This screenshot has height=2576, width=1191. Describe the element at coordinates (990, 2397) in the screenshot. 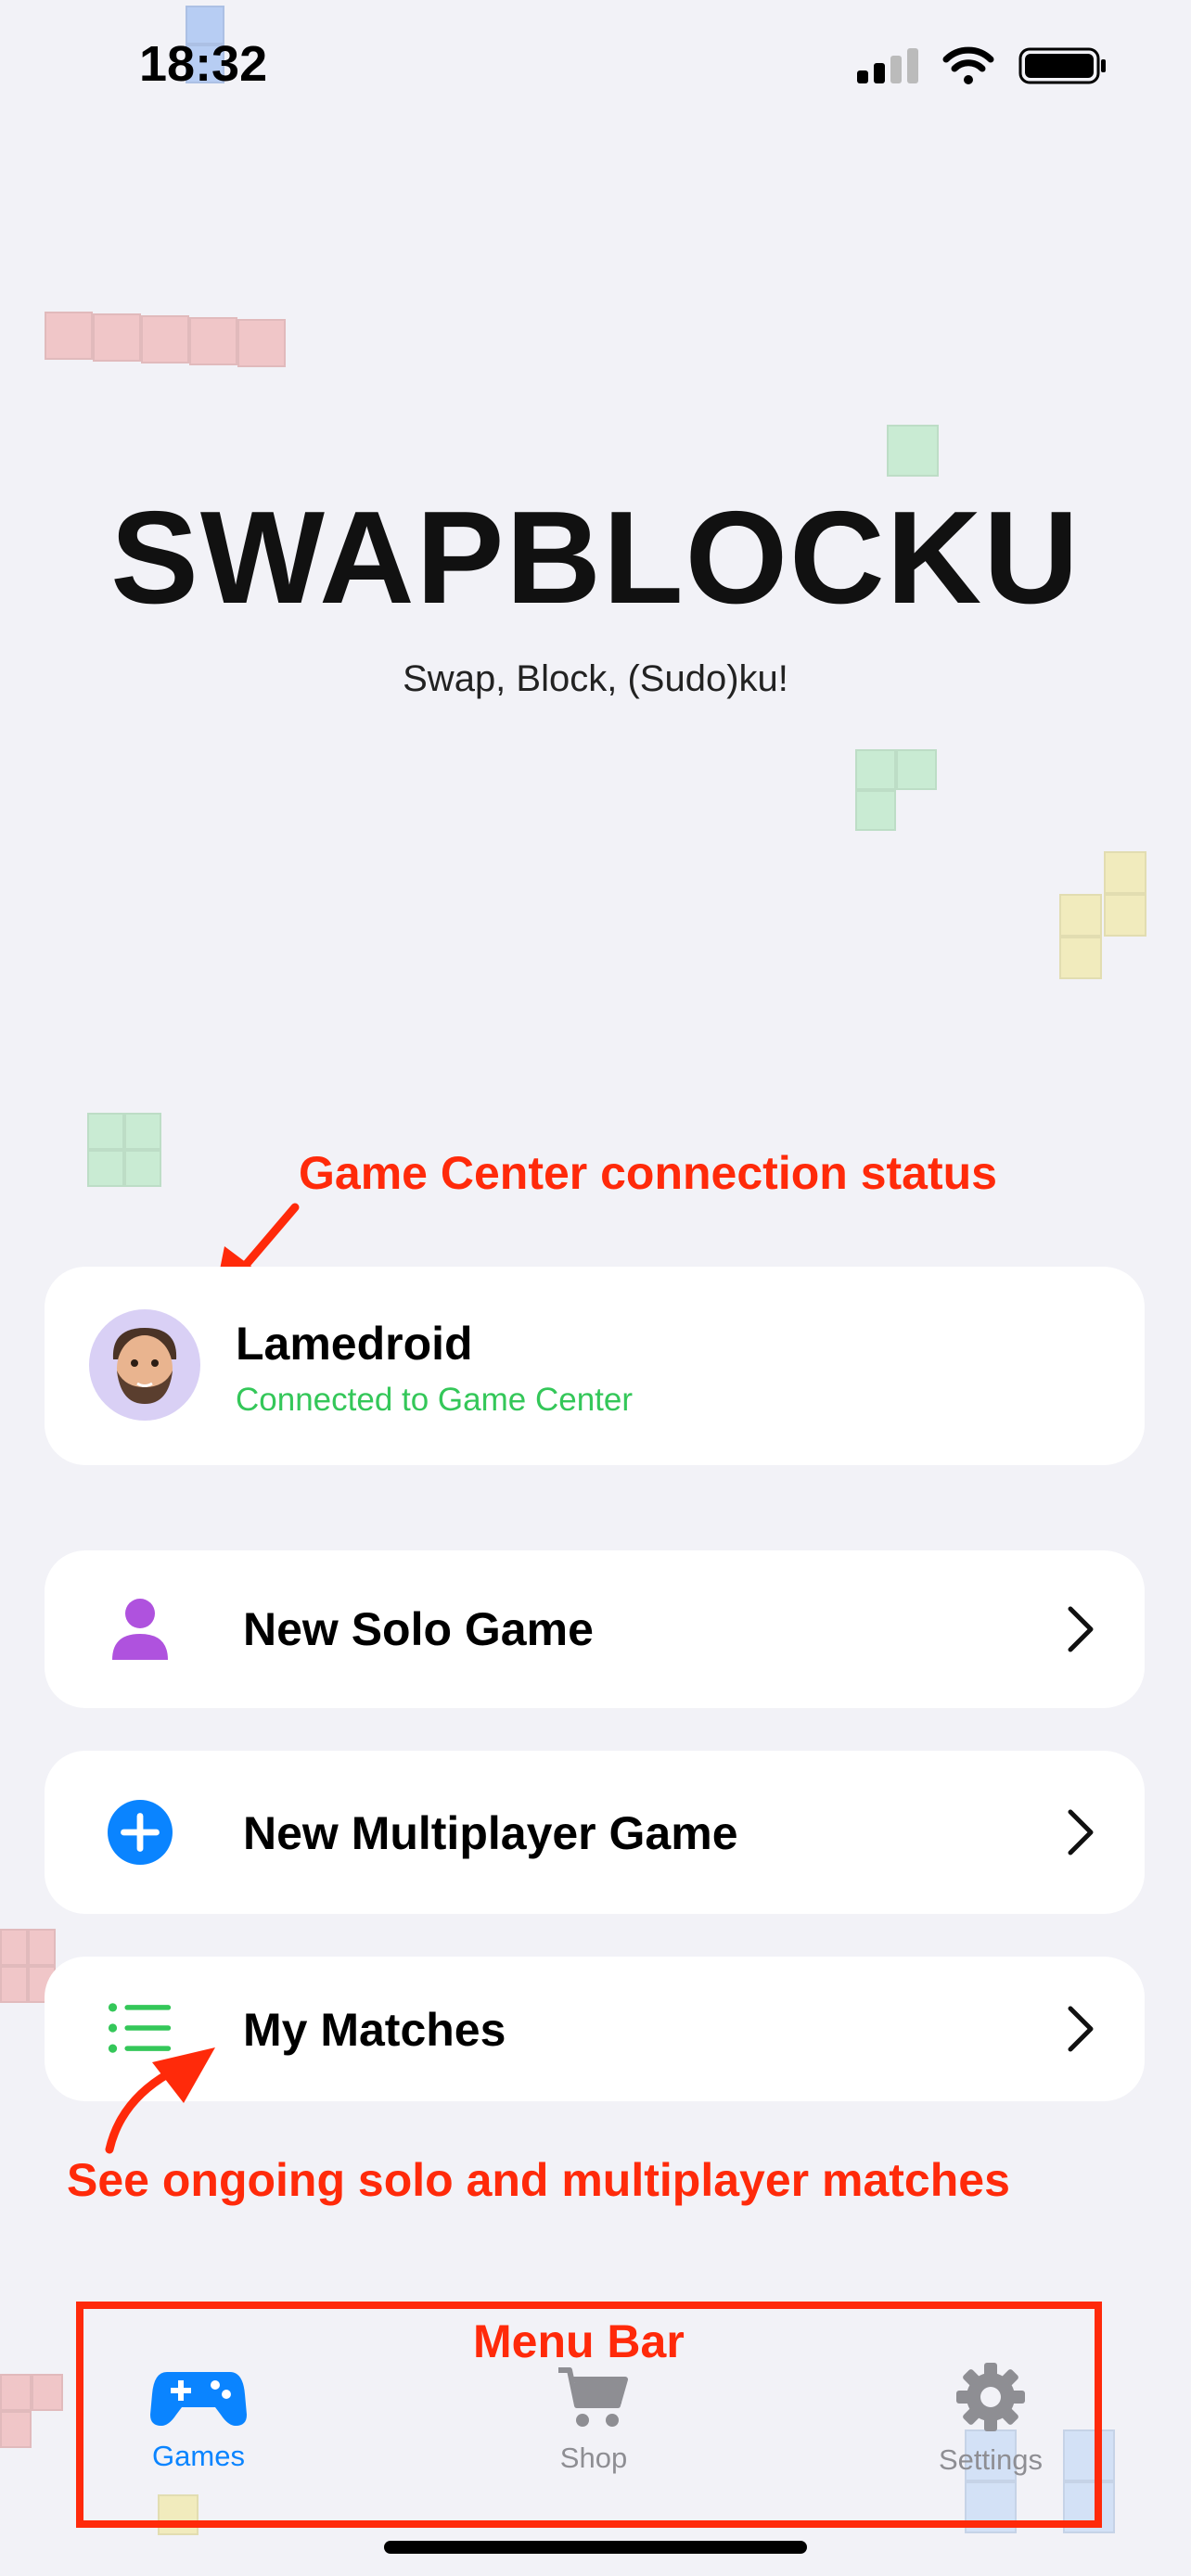

I see `gear-icon` at that location.